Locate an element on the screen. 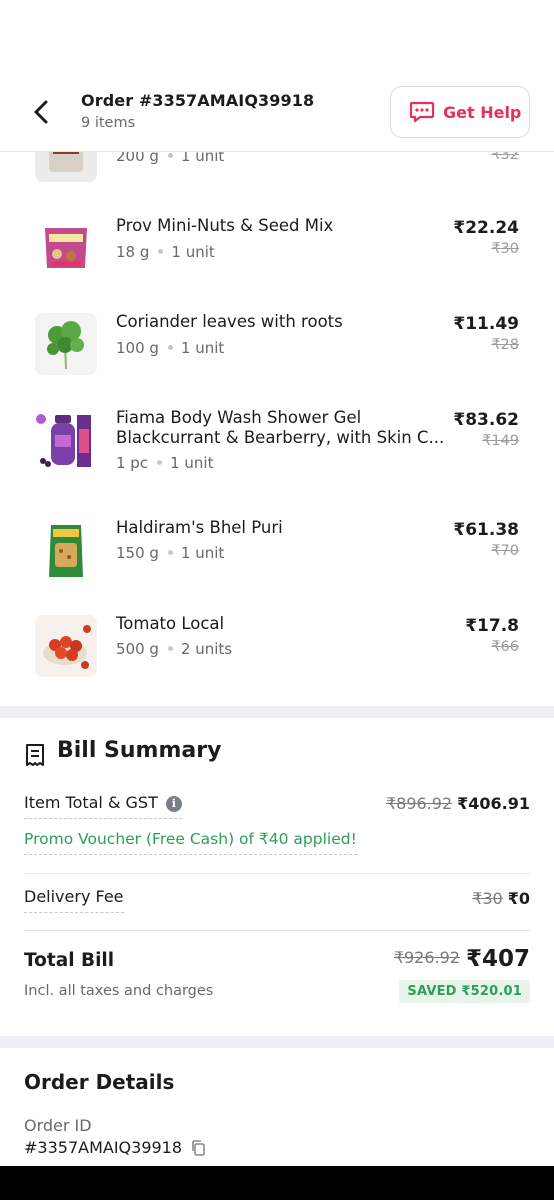  total-bill-mrp: ₹926.92 is located at coordinates (426, 957).